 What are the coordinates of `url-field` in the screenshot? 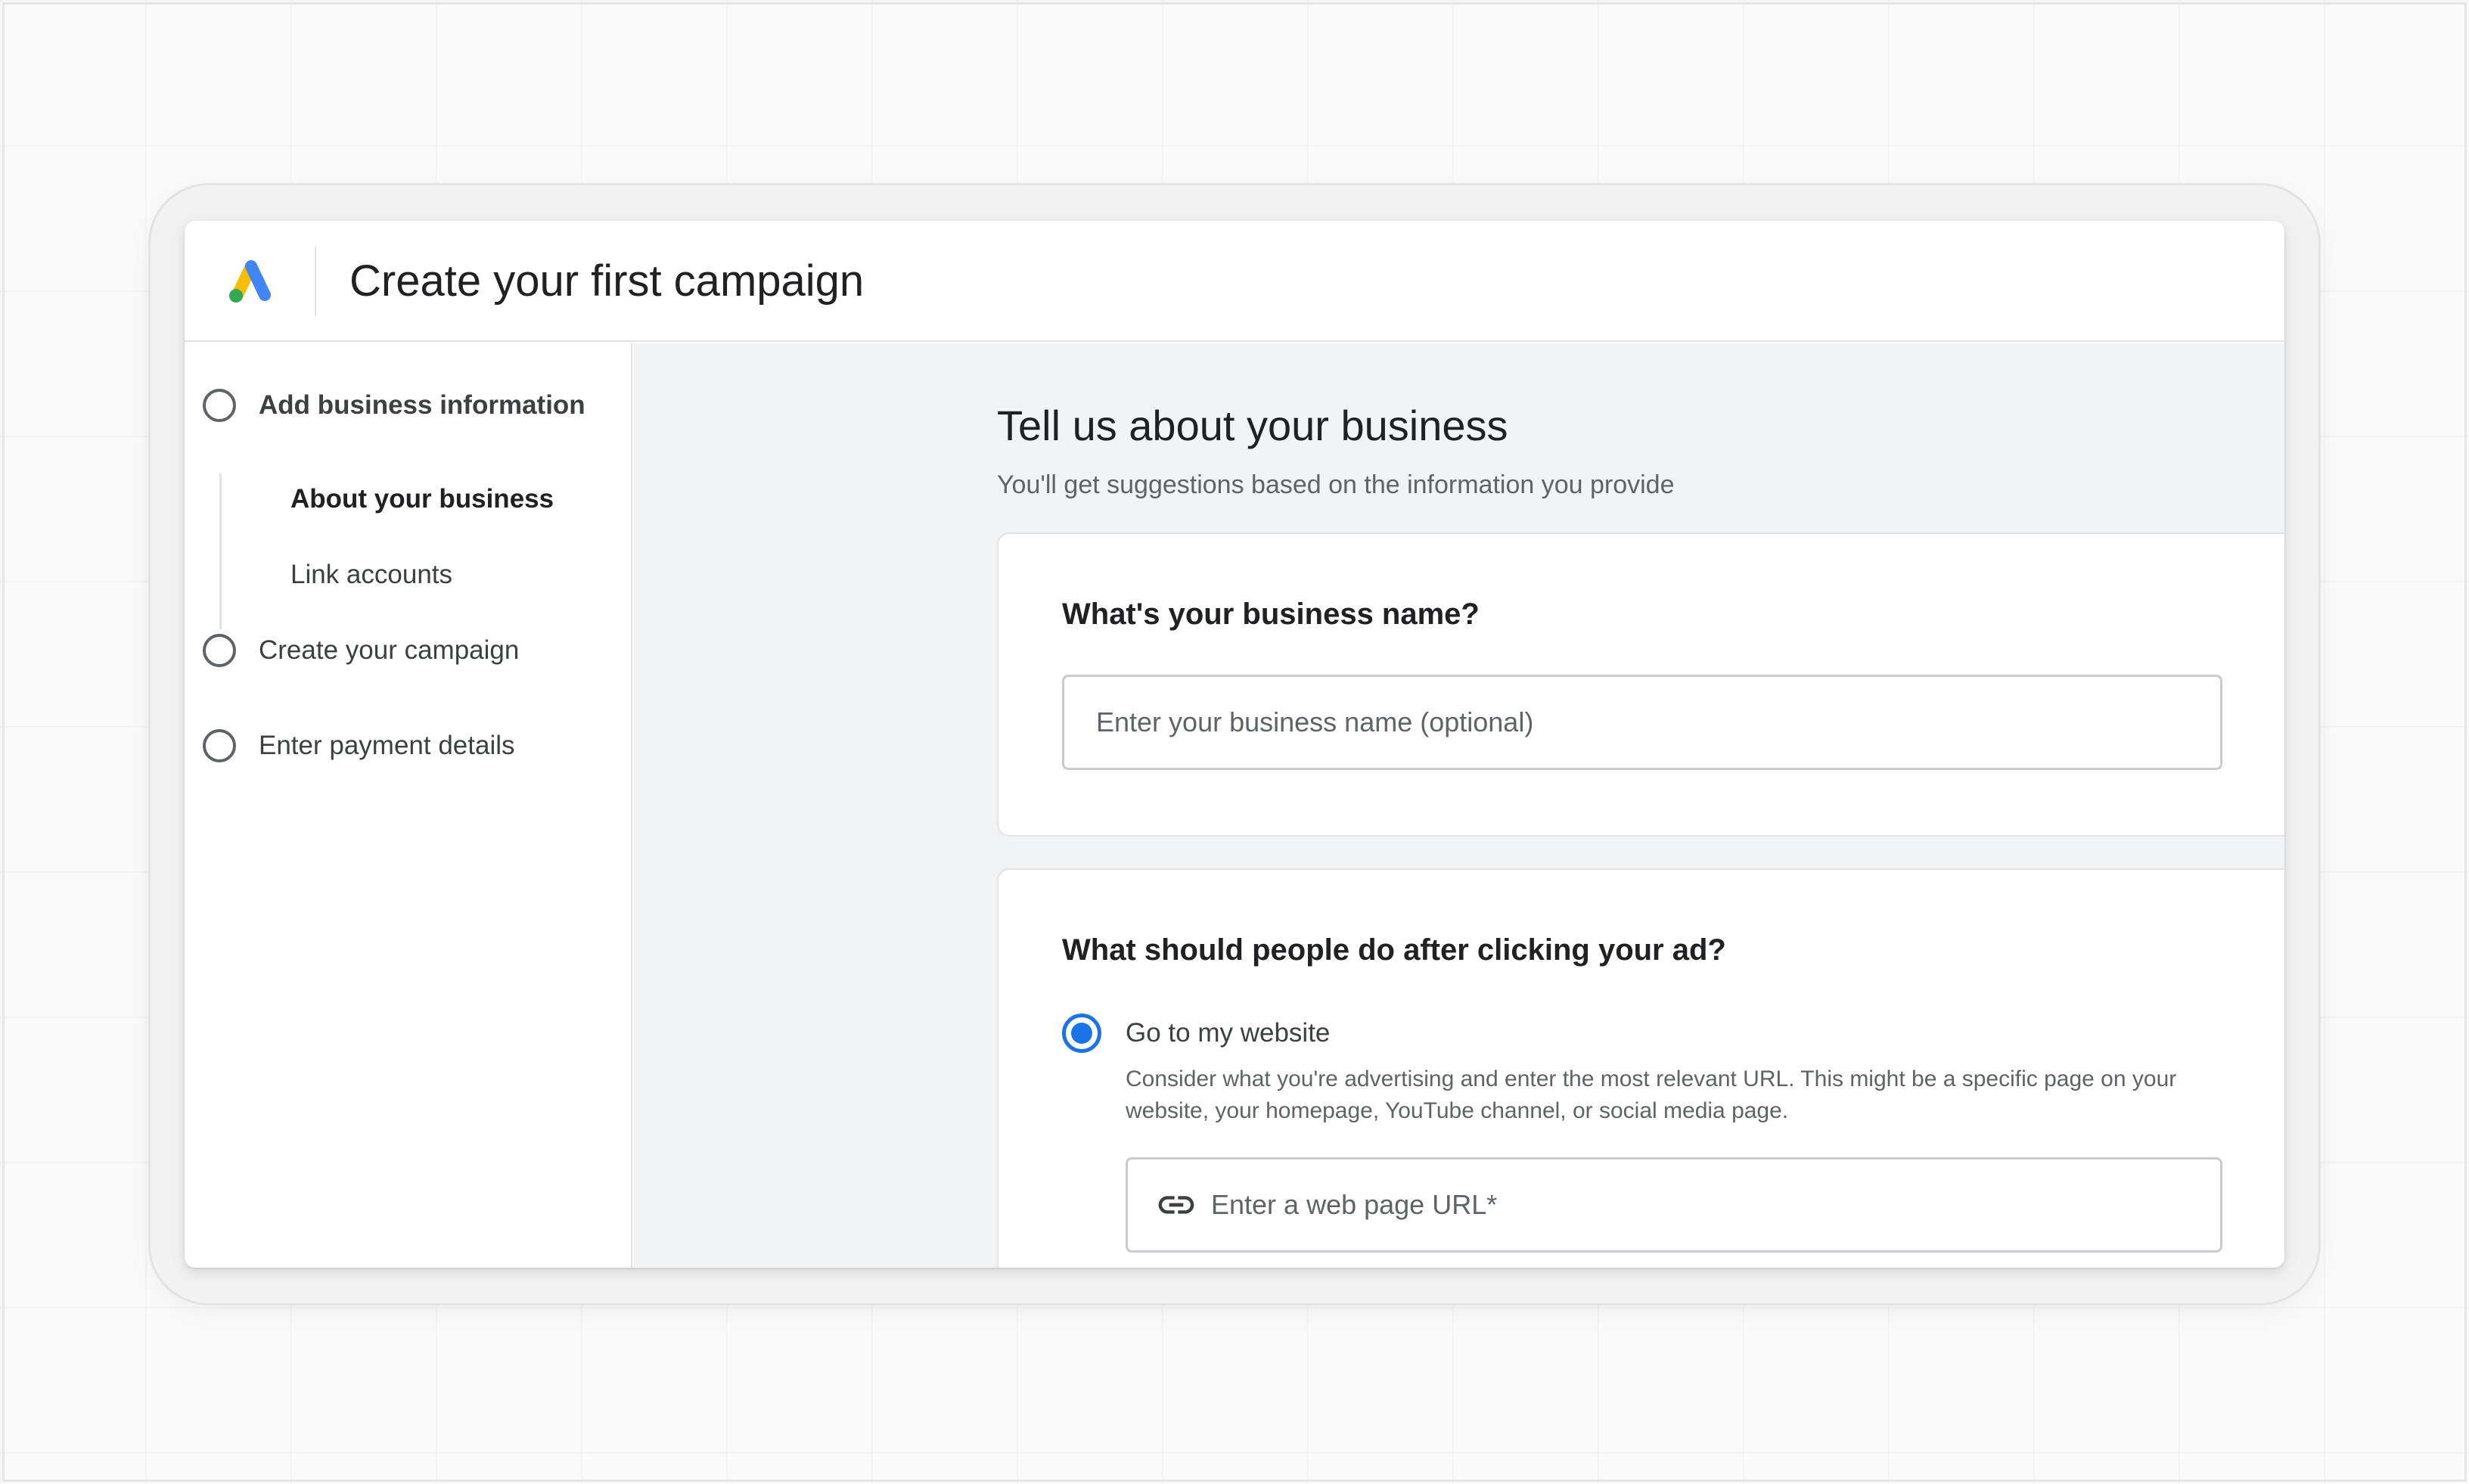 It's located at (1674, 1205).